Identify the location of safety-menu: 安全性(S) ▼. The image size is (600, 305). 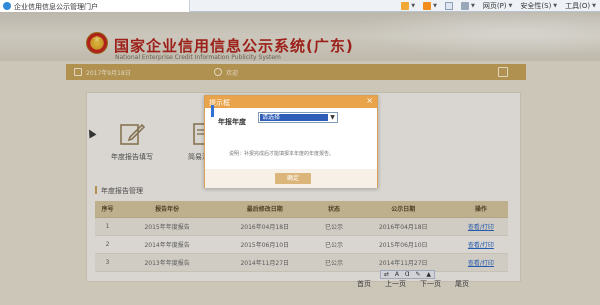
(538, 6).